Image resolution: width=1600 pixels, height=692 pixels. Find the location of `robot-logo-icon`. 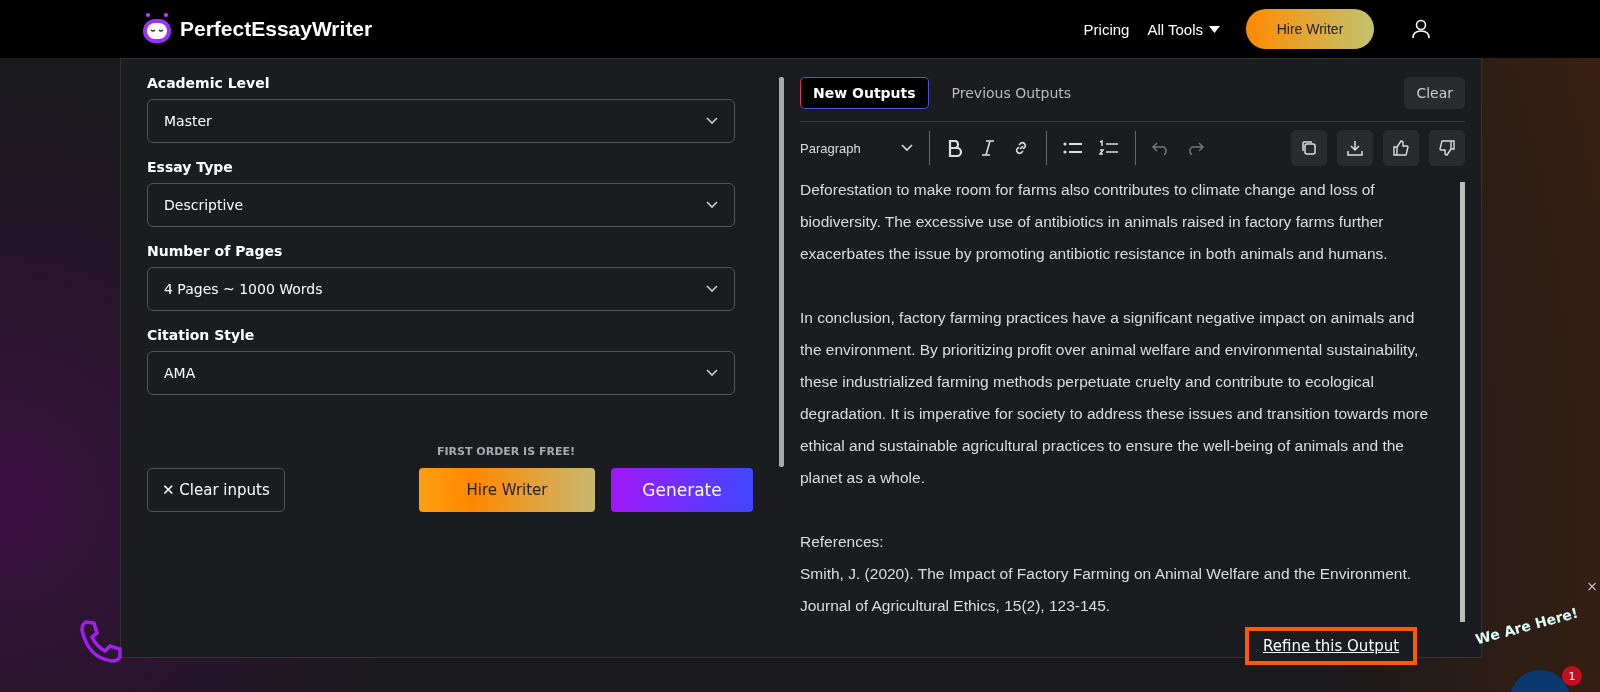

robot-logo-icon is located at coordinates (157, 29).